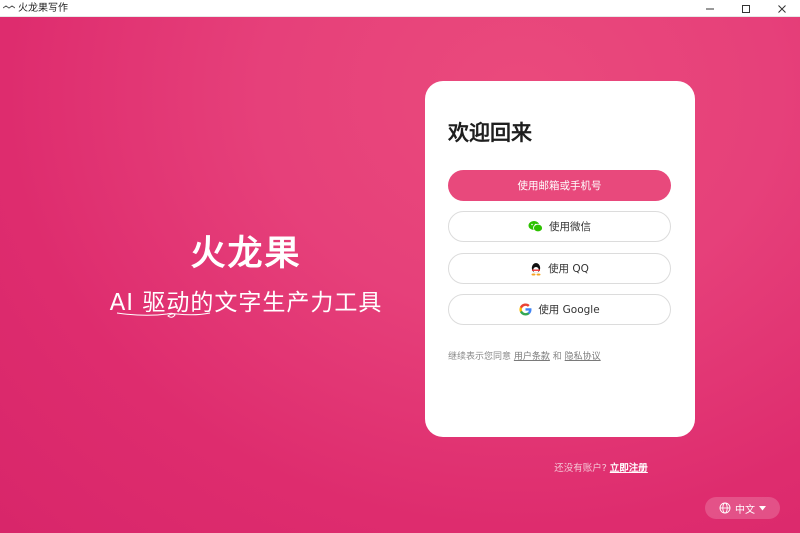  What do you see at coordinates (163, 315) in the screenshot?
I see `slogan-underline-decoration` at bounding box center [163, 315].